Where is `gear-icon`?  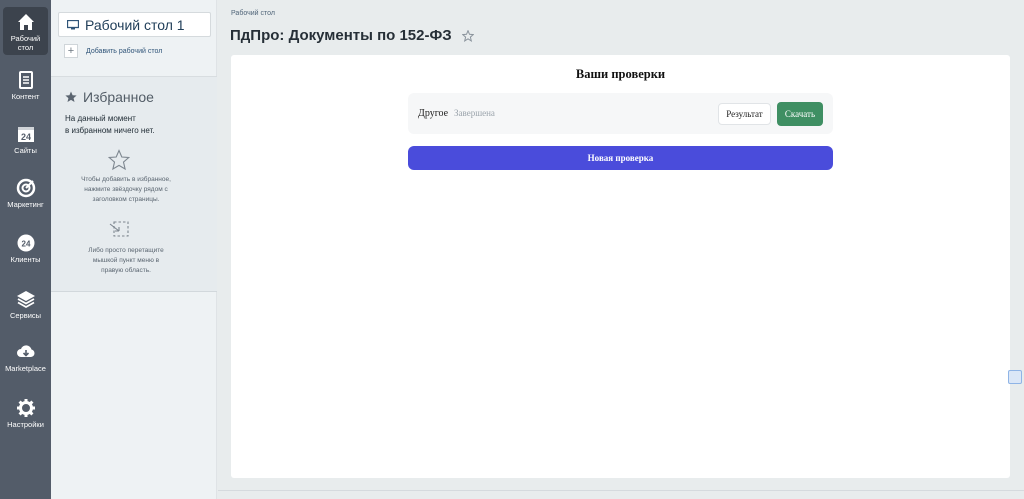 gear-icon is located at coordinates (25, 408).